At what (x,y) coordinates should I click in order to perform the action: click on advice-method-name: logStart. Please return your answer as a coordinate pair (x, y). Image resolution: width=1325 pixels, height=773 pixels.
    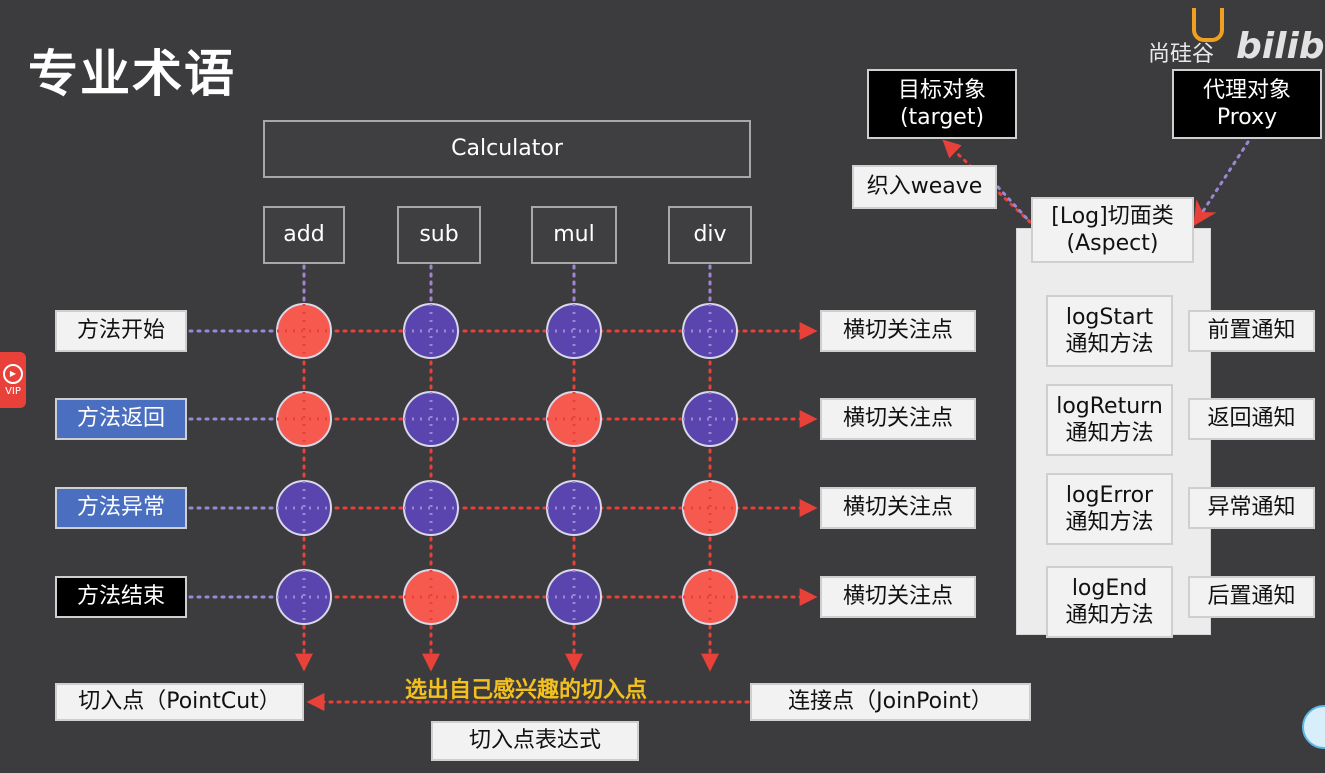
    Looking at the image, I should click on (1109, 317).